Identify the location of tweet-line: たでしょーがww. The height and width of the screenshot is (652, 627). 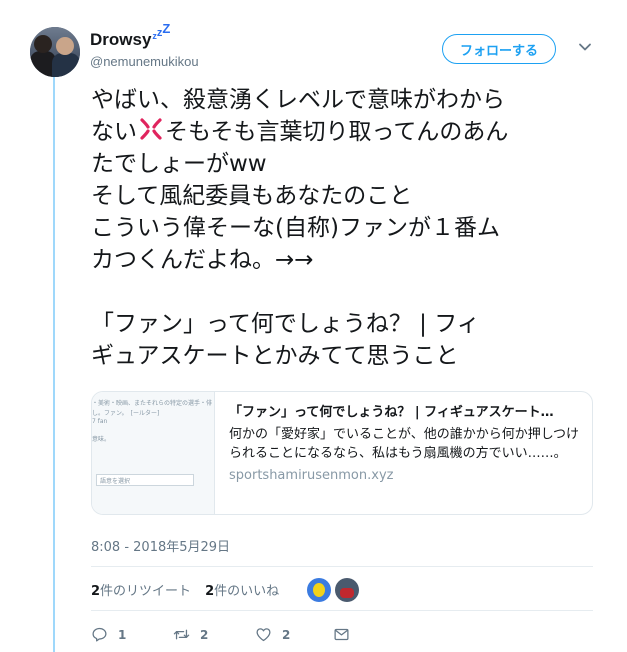
(179, 164).